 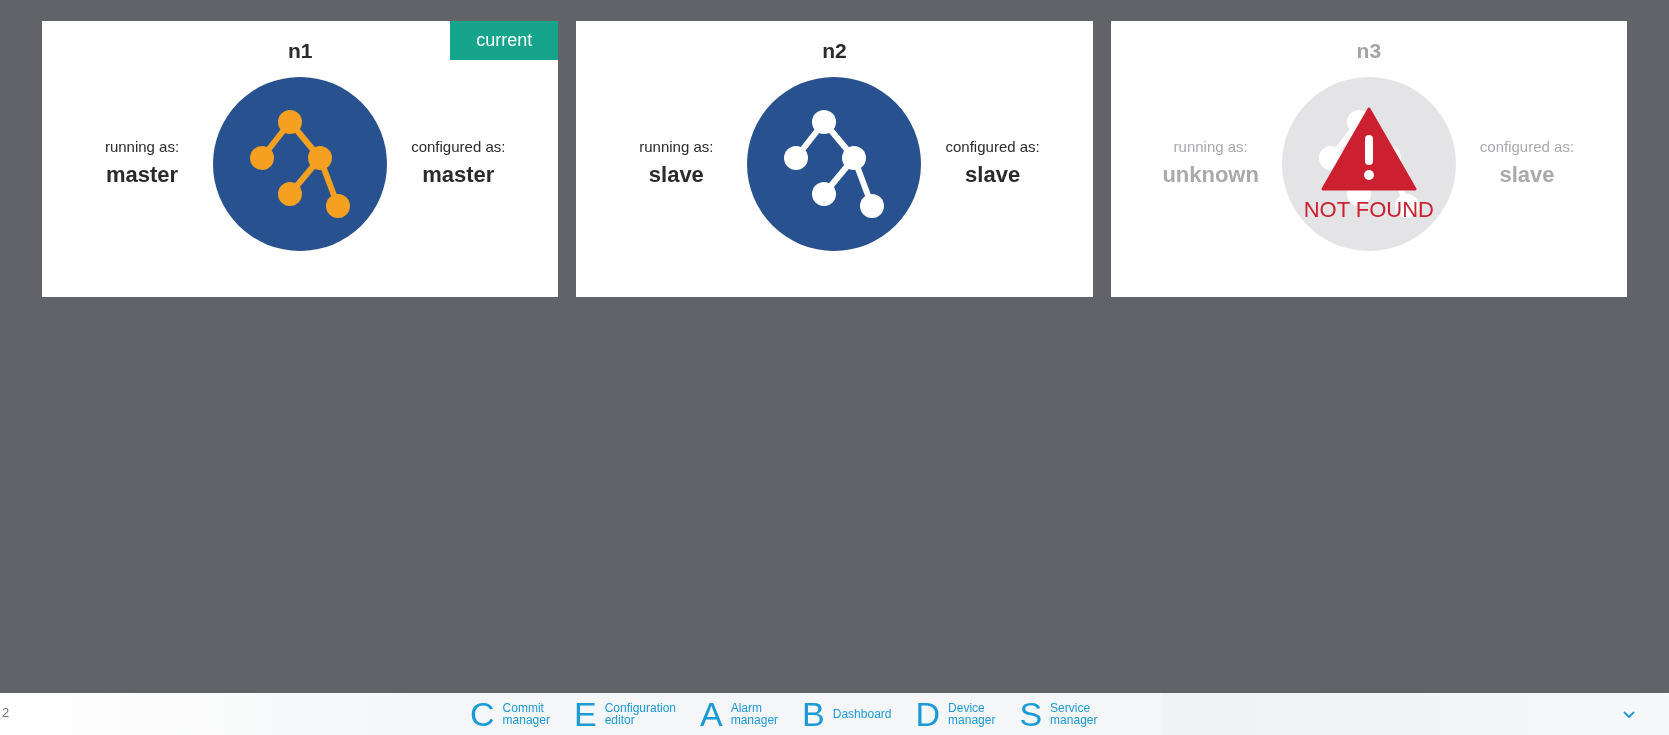 I want to click on warning-icon, so click(x=1368, y=149).